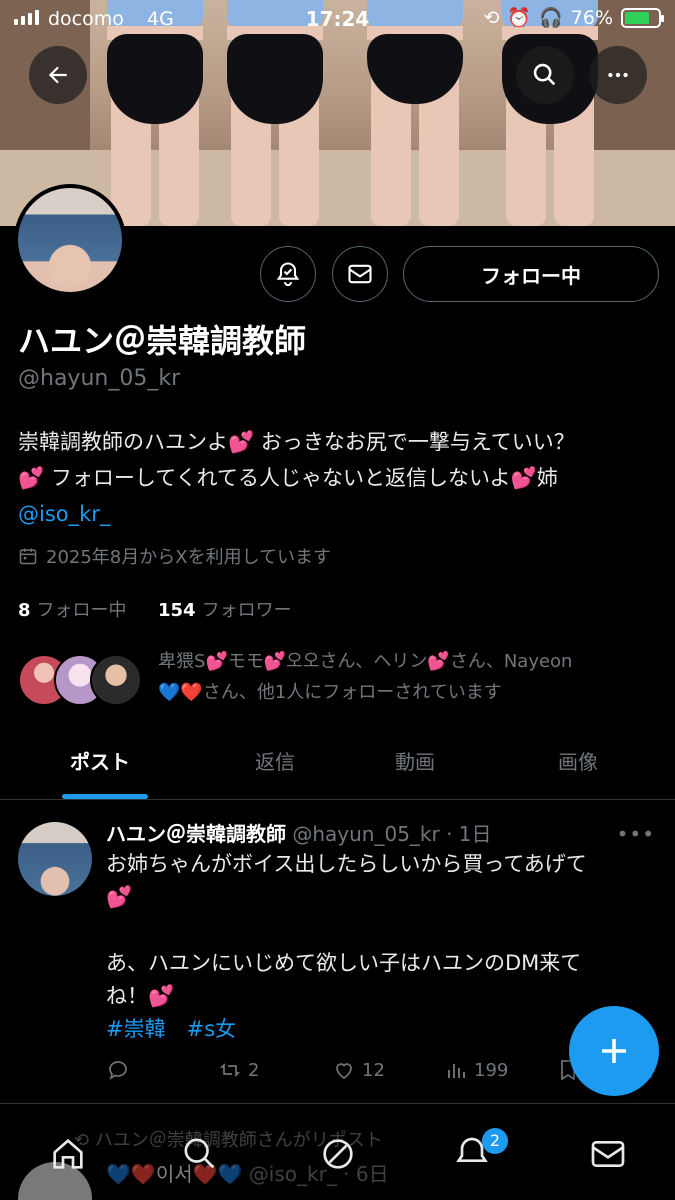 This screenshot has width=675, height=1200. Describe the element at coordinates (174, 556) in the screenshot. I see `join-date: 2025年8月からXを利用しています` at that location.